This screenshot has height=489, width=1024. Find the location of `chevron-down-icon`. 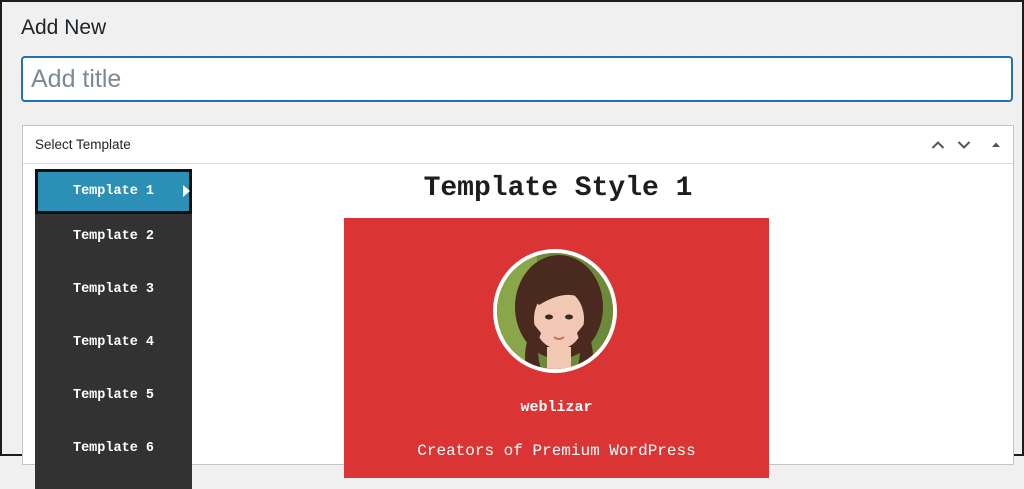

chevron-down-icon is located at coordinates (964, 145).